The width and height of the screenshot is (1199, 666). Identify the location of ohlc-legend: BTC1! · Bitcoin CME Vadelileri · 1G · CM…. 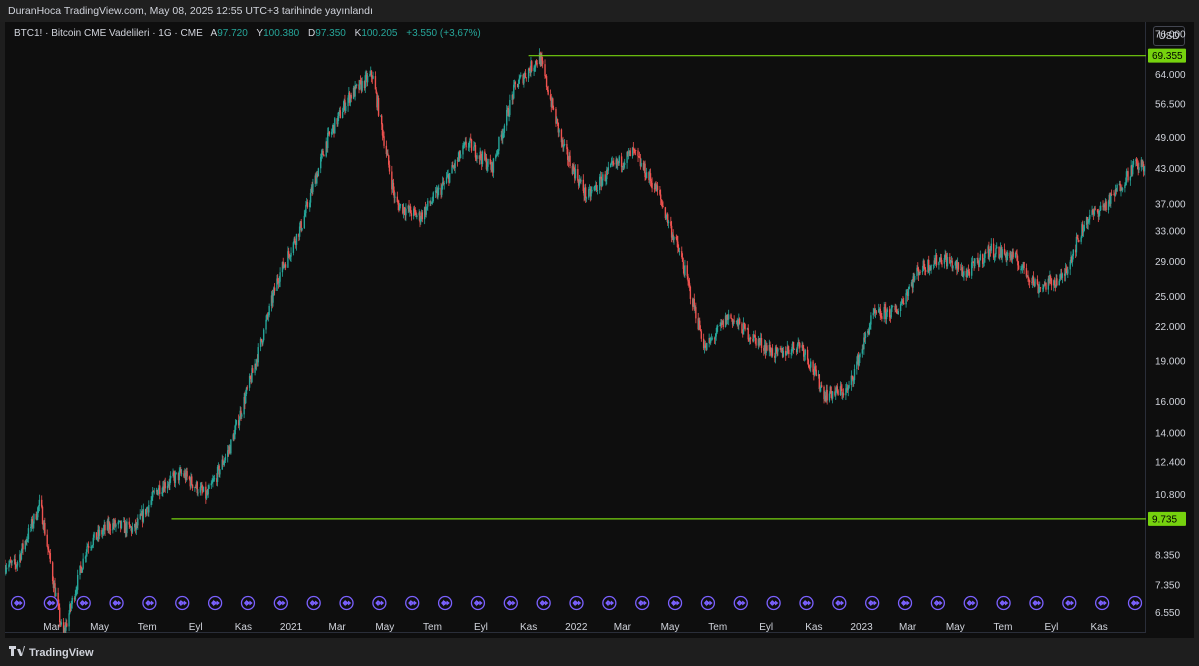
(250, 33).